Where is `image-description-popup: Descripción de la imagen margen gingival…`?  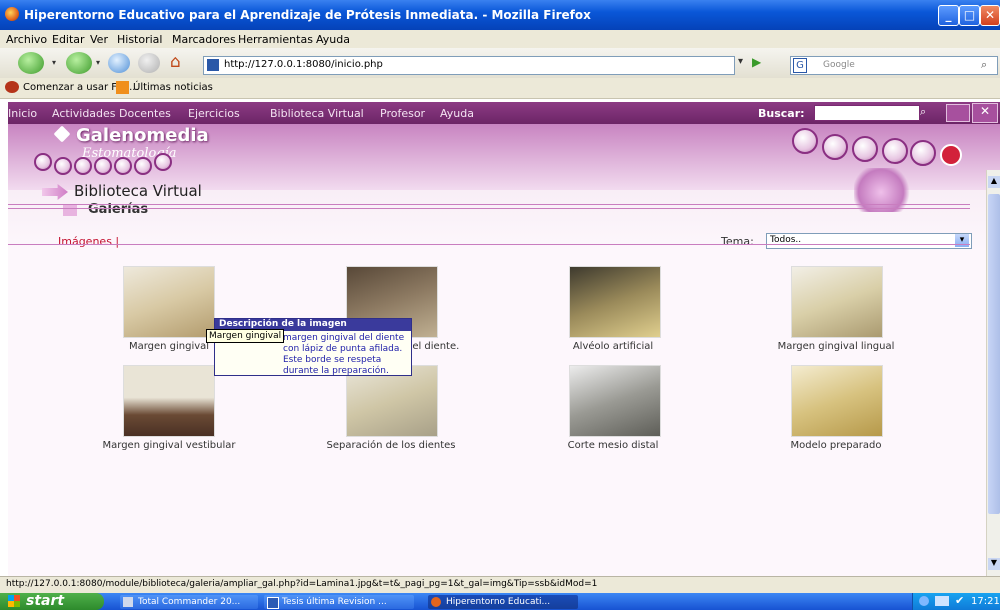
image-description-popup: Descripción de la imagen margen gingival… is located at coordinates (313, 347).